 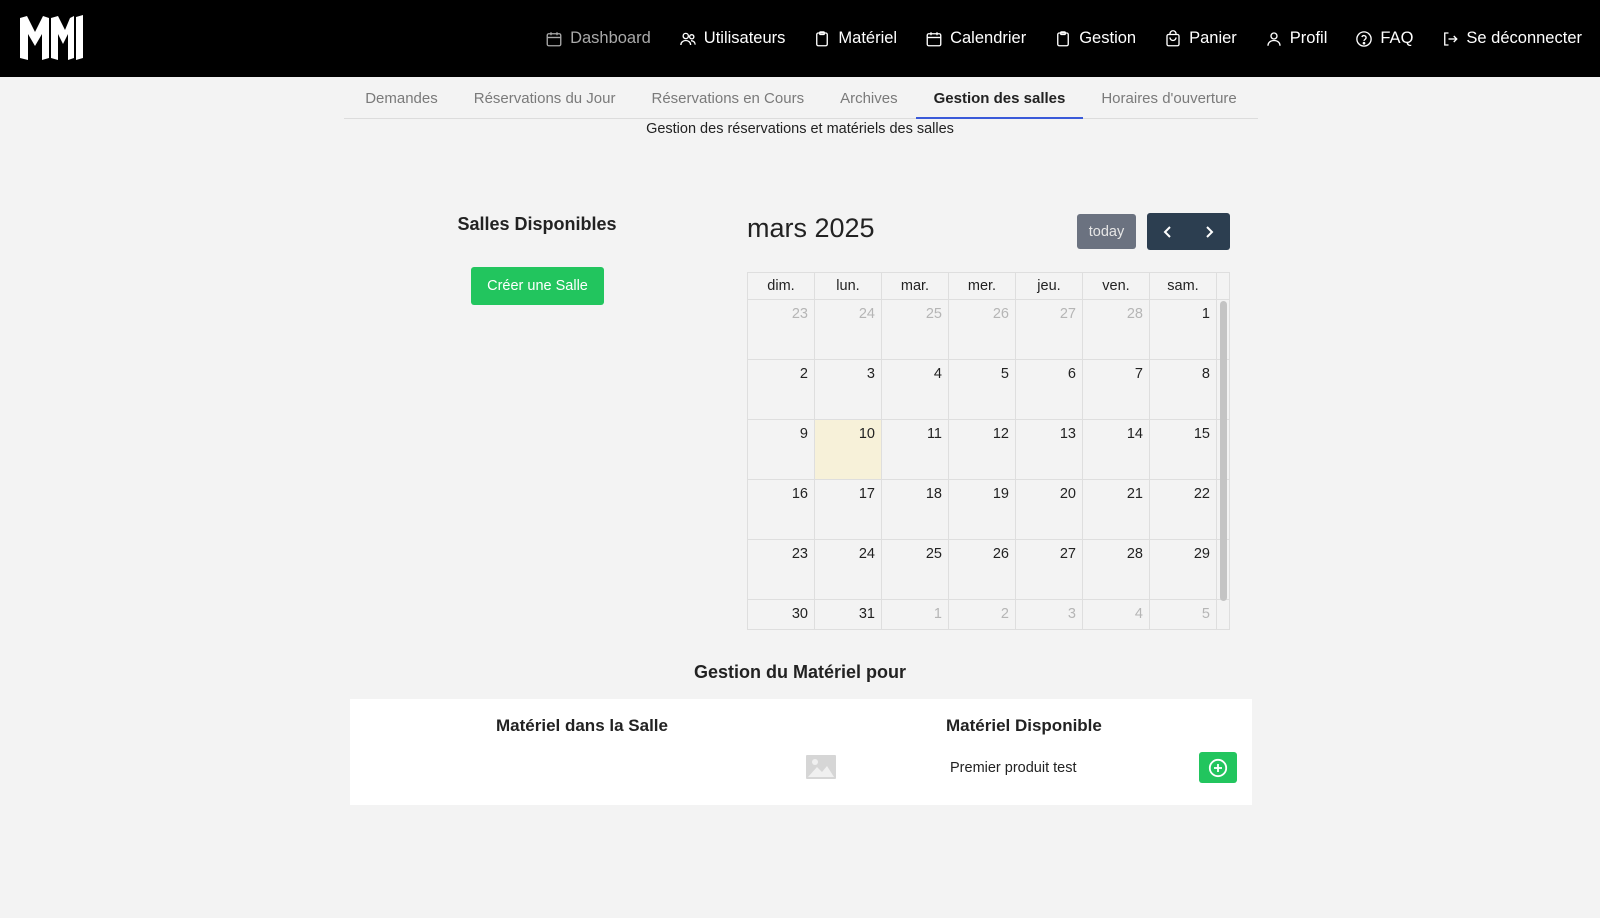 I want to click on tab-horaires-ouverture: Horaires d'ouverture, so click(x=1168, y=99).